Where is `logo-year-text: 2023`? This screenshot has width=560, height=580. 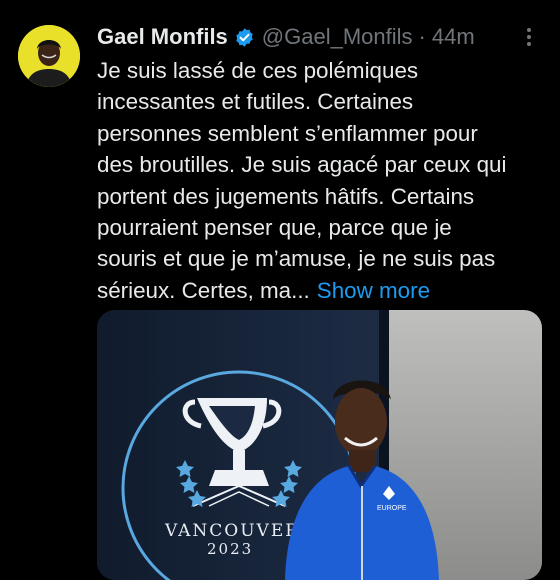 logo-year-text: 2023 is located at coordinates (230, 549).